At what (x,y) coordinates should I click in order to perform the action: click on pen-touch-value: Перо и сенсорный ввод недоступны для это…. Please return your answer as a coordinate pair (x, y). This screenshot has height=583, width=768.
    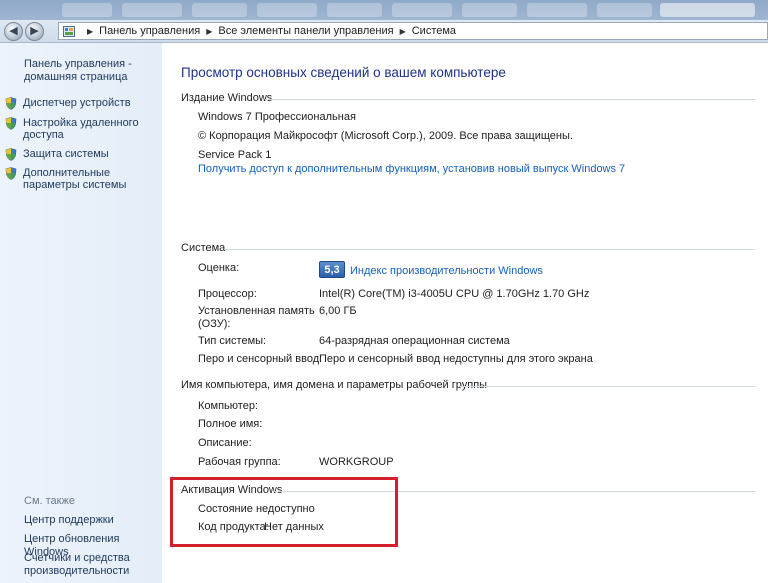
    Looking at the image, I should click on (456, 359).